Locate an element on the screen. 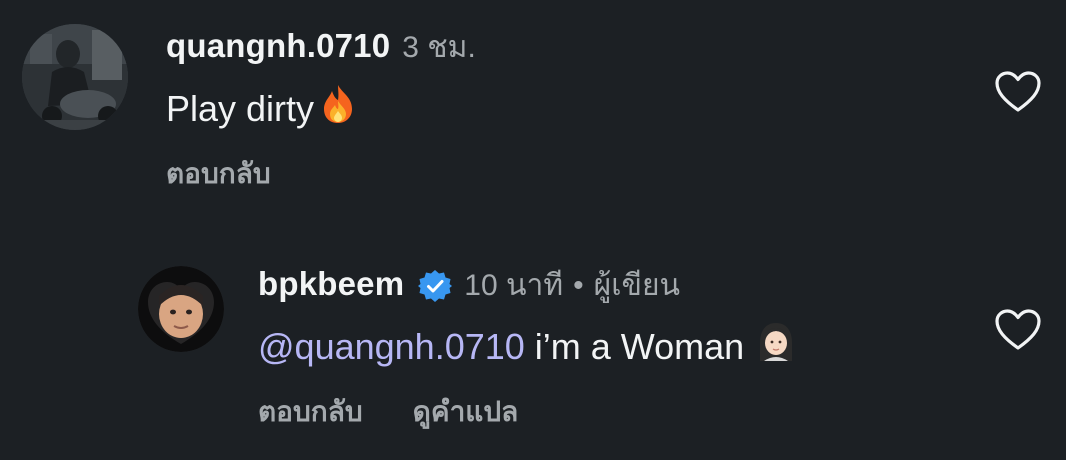 Image resolution: width=1066 pixels, height=460 pixels. comment-actions: ตอบกลับ is located at coordinates (616, 174).